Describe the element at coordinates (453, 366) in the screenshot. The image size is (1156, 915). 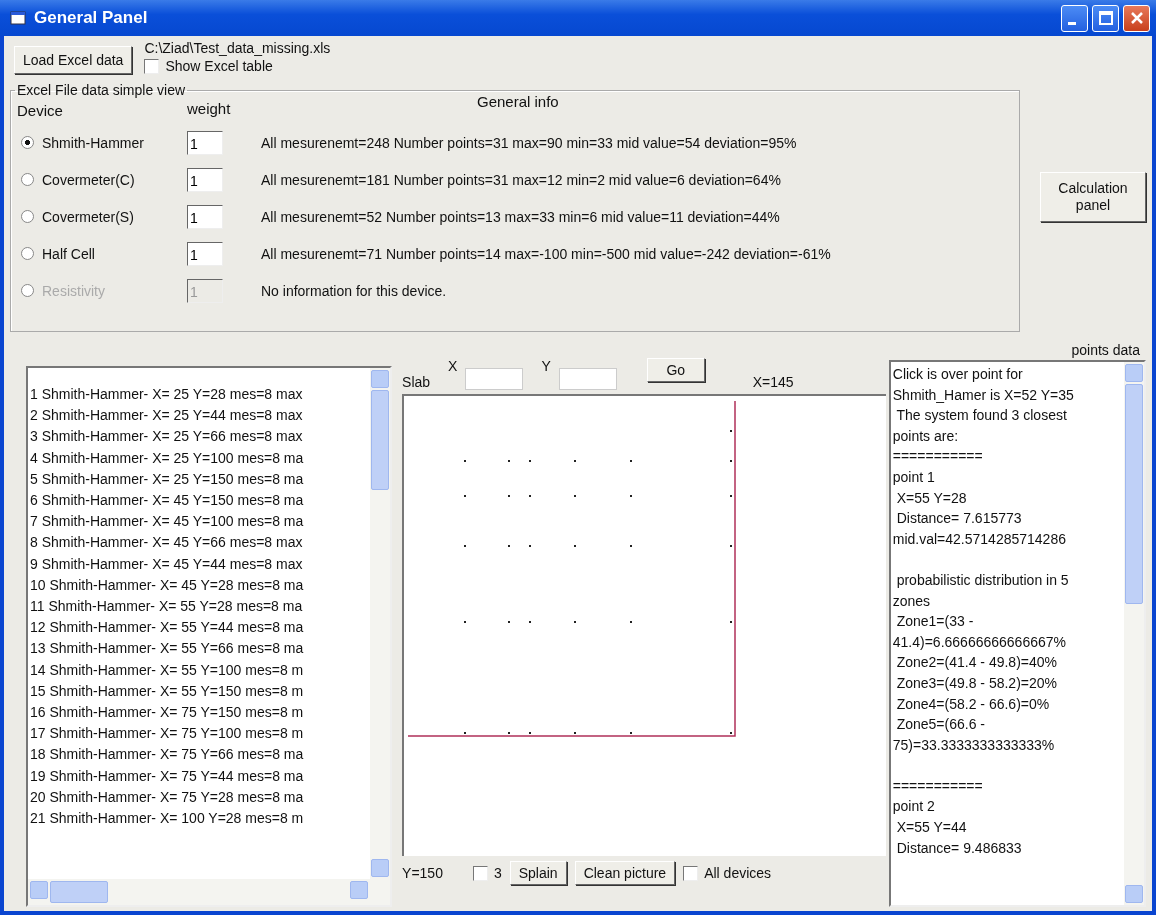
I see `x-label: X` at that location.